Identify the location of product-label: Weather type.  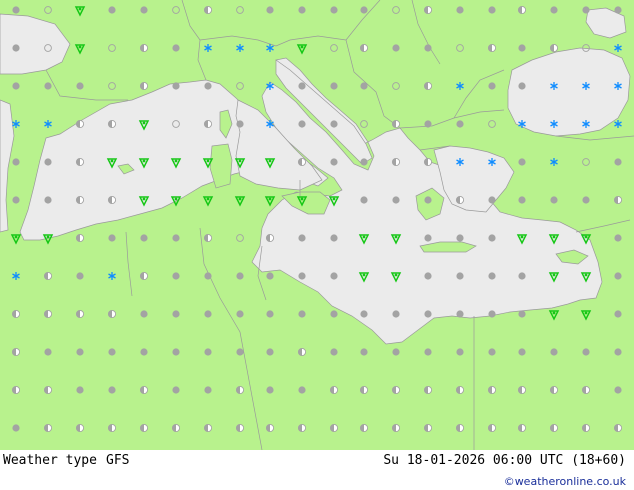
(50, 460).